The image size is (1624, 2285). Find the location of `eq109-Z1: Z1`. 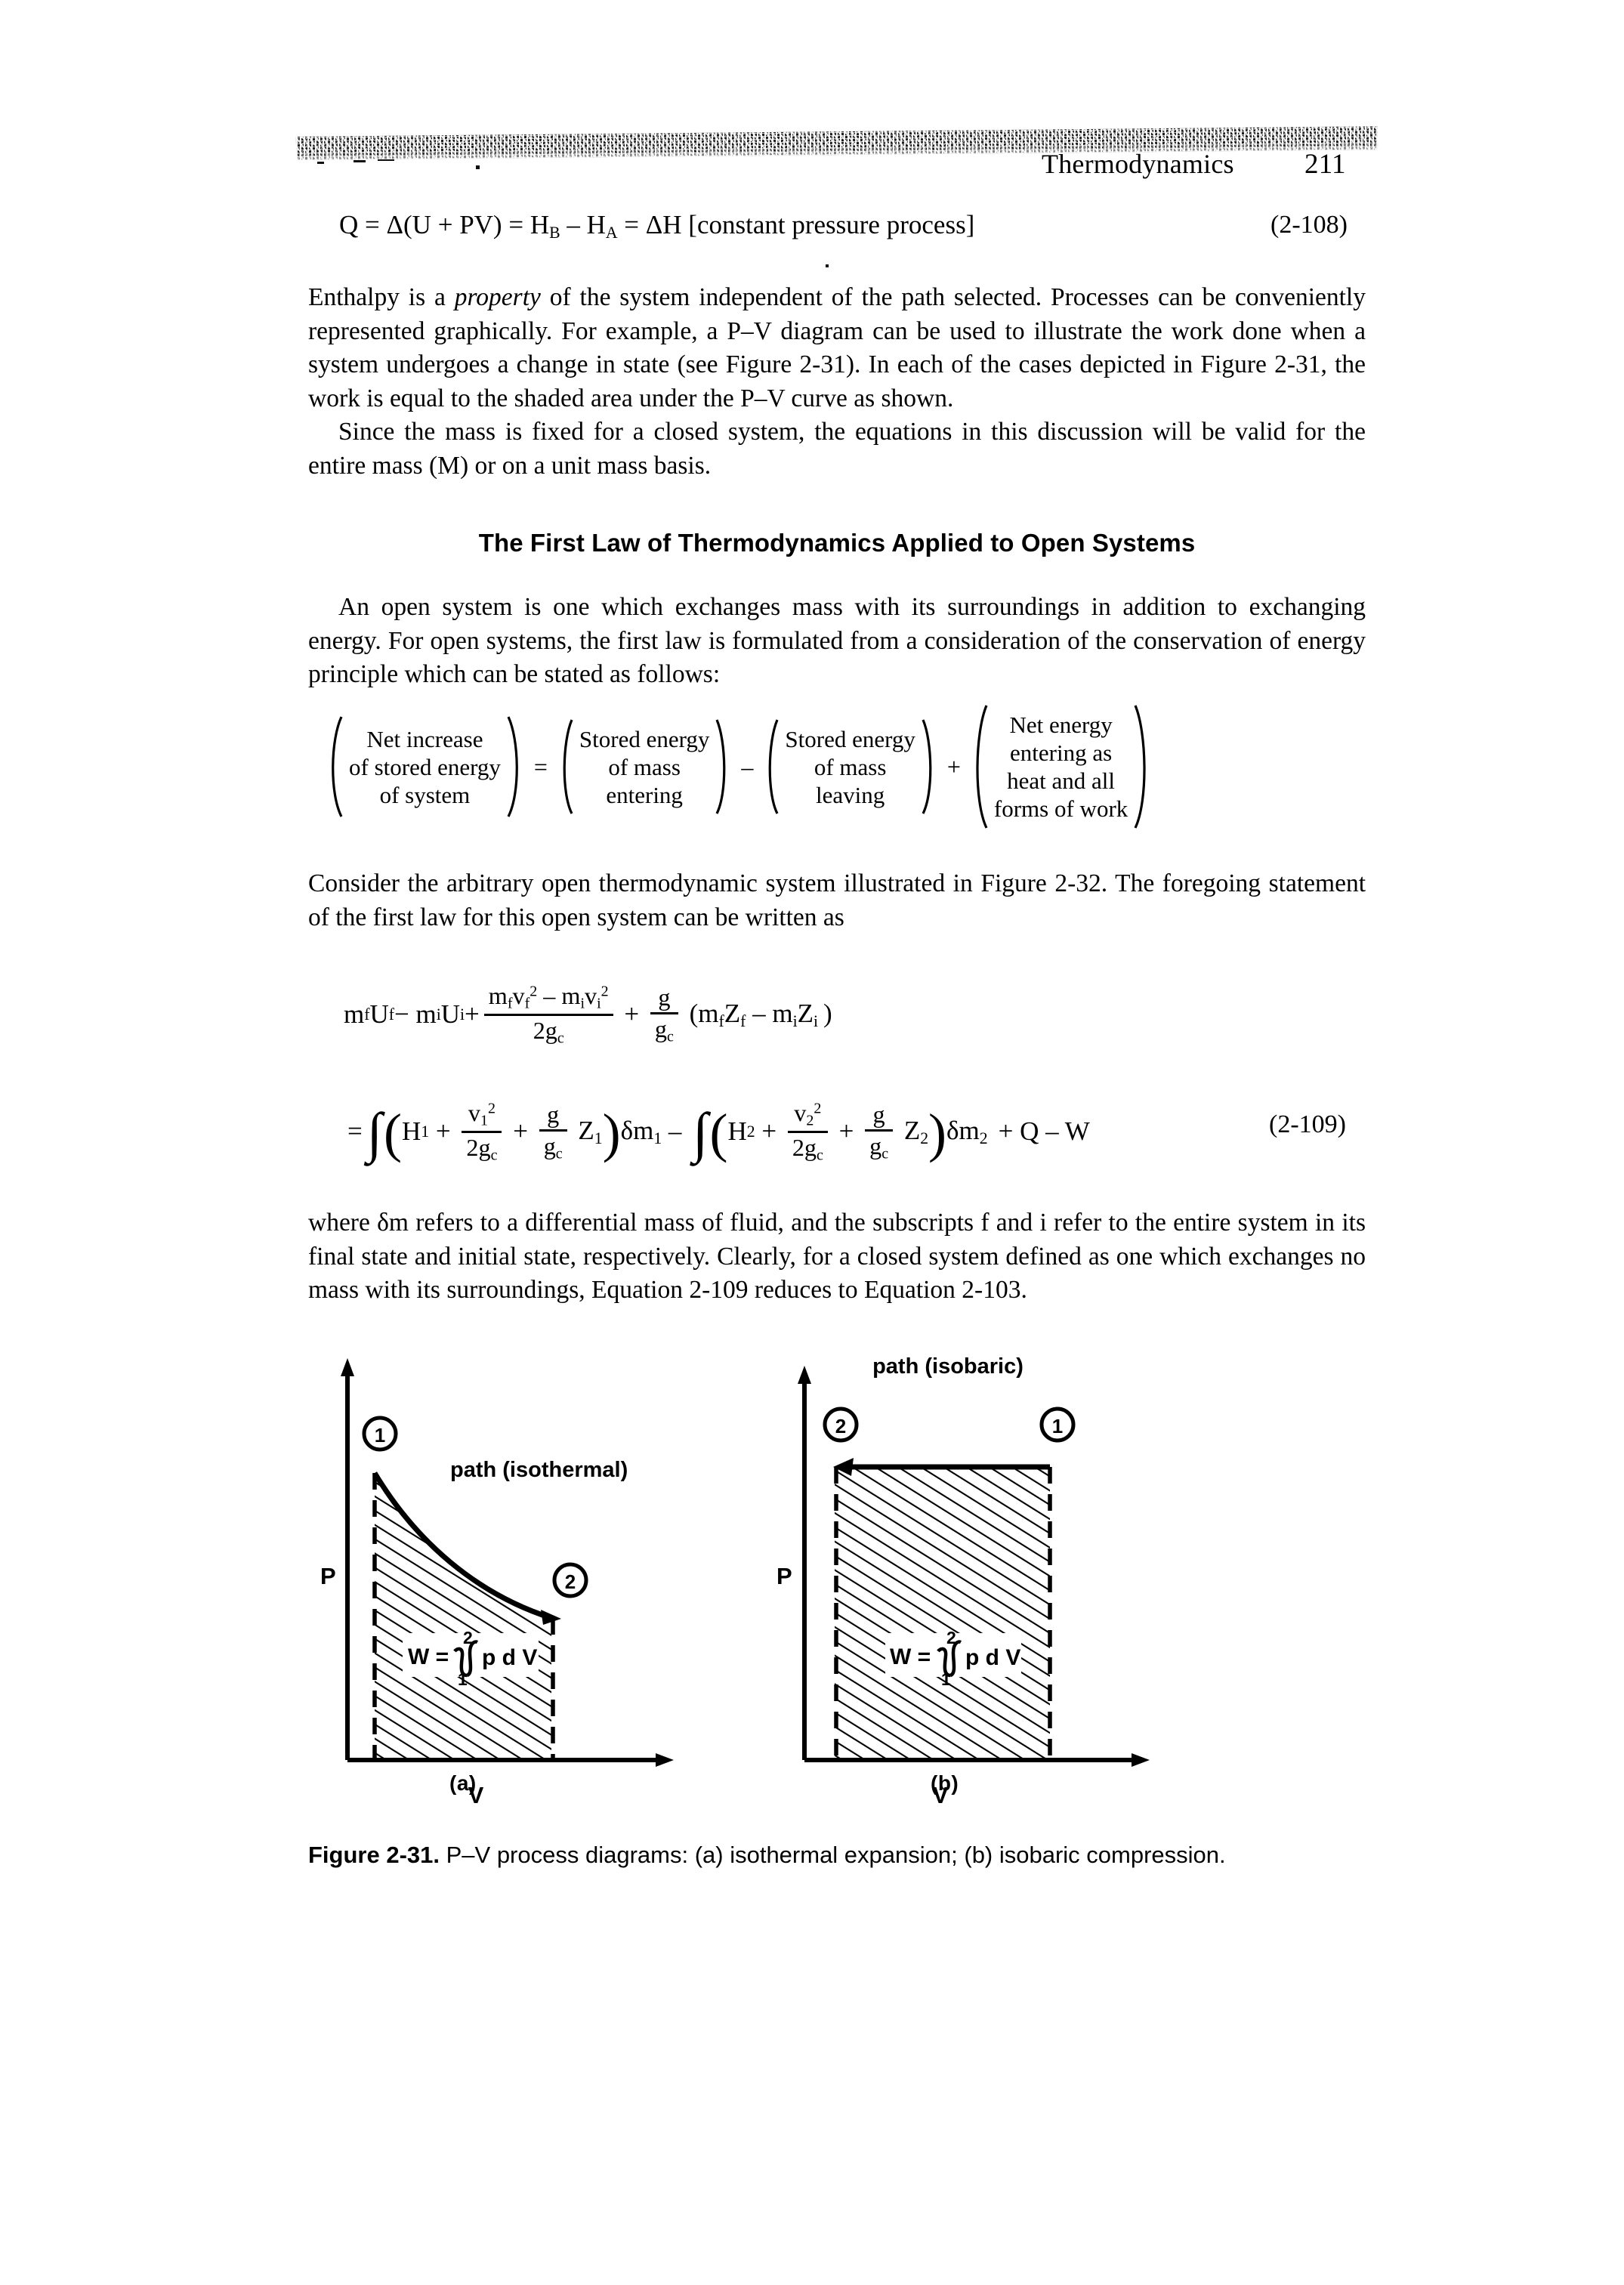

eq109-Z1: Z1 is located at coordinates (587, 1131).